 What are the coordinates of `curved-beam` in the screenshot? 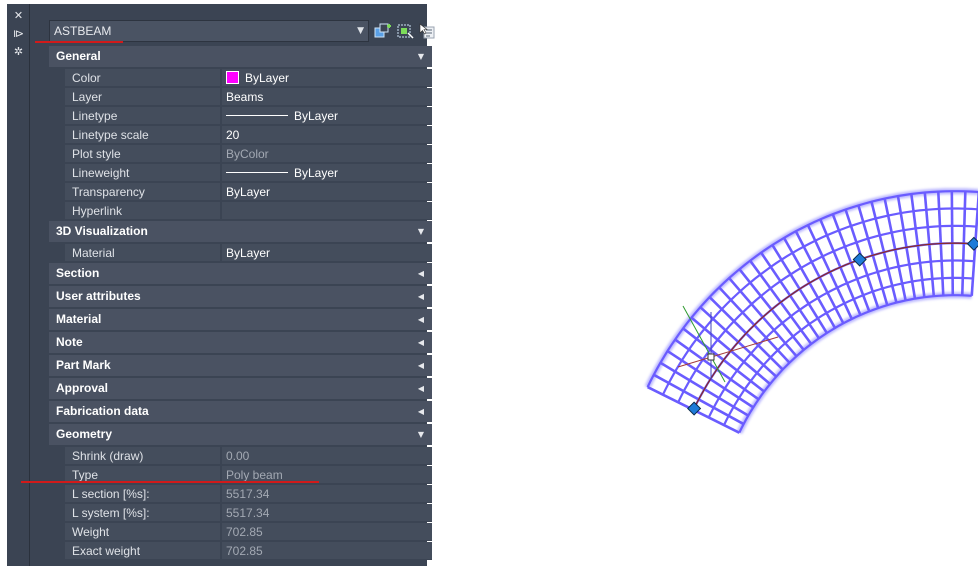 It's located at (811, 311).